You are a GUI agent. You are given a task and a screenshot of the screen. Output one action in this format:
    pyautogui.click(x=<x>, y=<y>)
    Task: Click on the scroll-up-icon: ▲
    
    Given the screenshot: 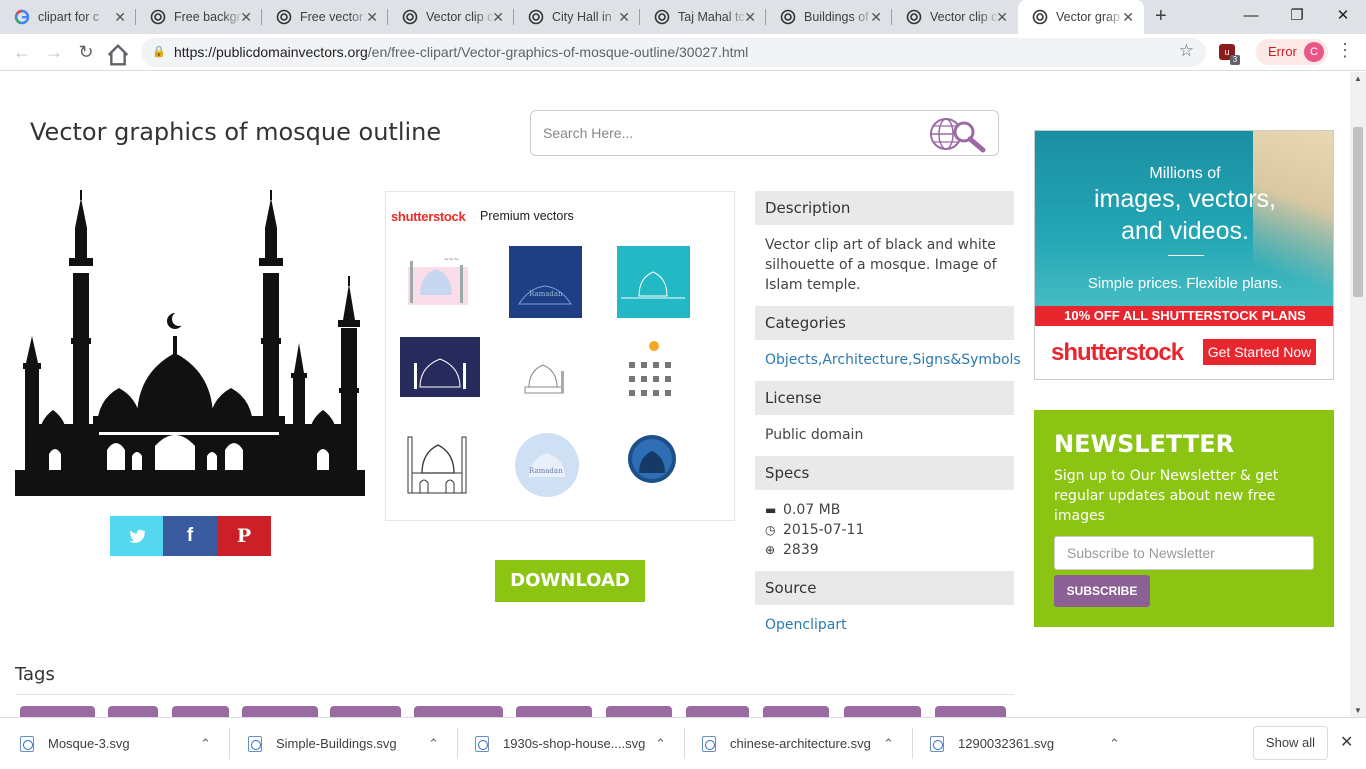 What is the action you would take?
    pyautogui.click(x=1358, y=78)
    